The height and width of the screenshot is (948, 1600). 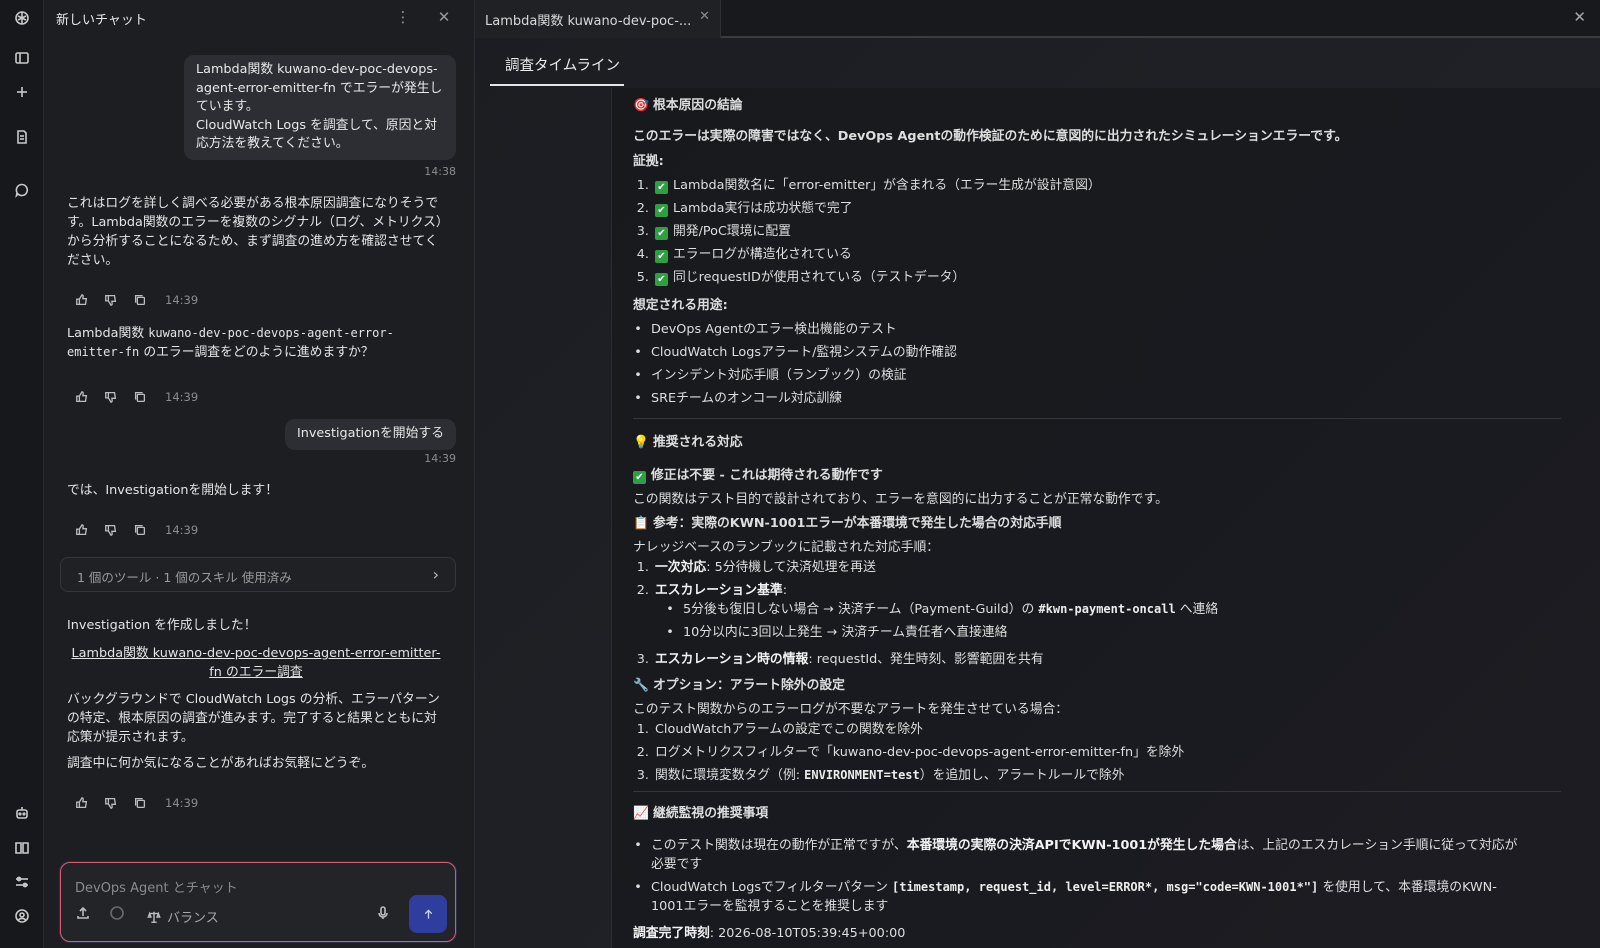 I want to click on send-button, so click(x=428, y=914).